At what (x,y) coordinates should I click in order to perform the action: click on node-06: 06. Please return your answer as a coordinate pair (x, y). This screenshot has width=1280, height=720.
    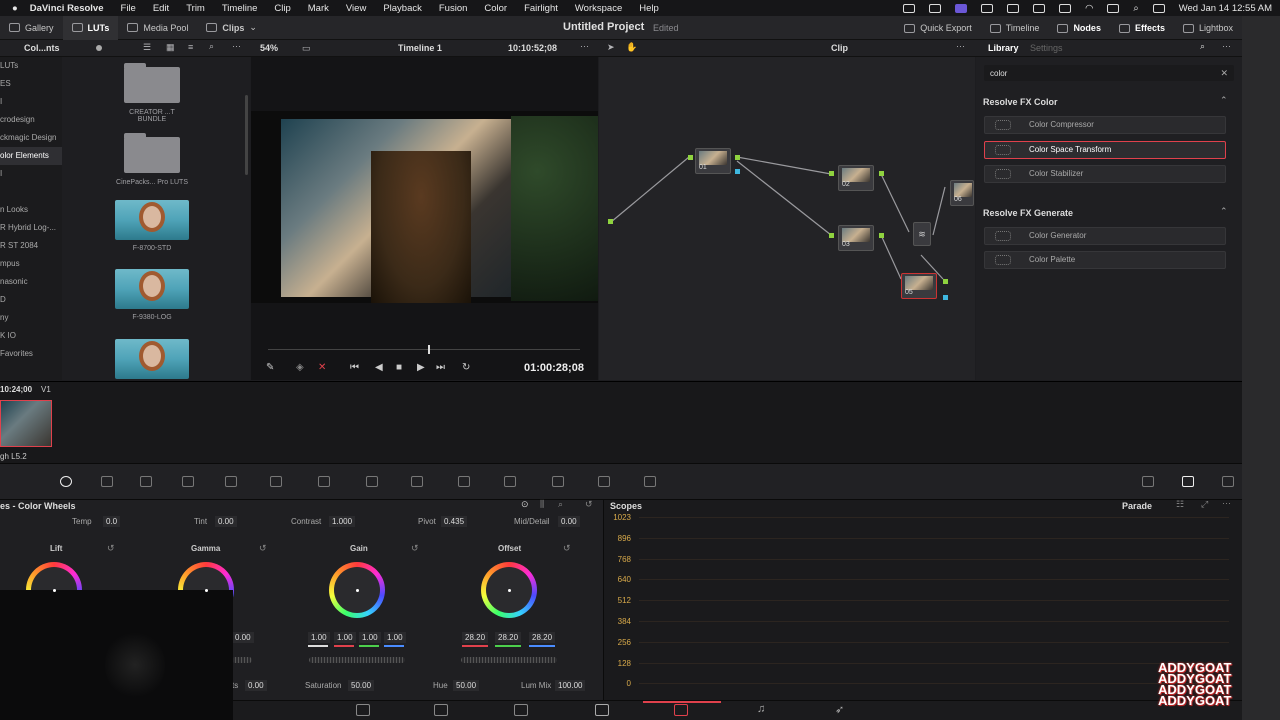
    Looking at the image, I should click on (962, 193).